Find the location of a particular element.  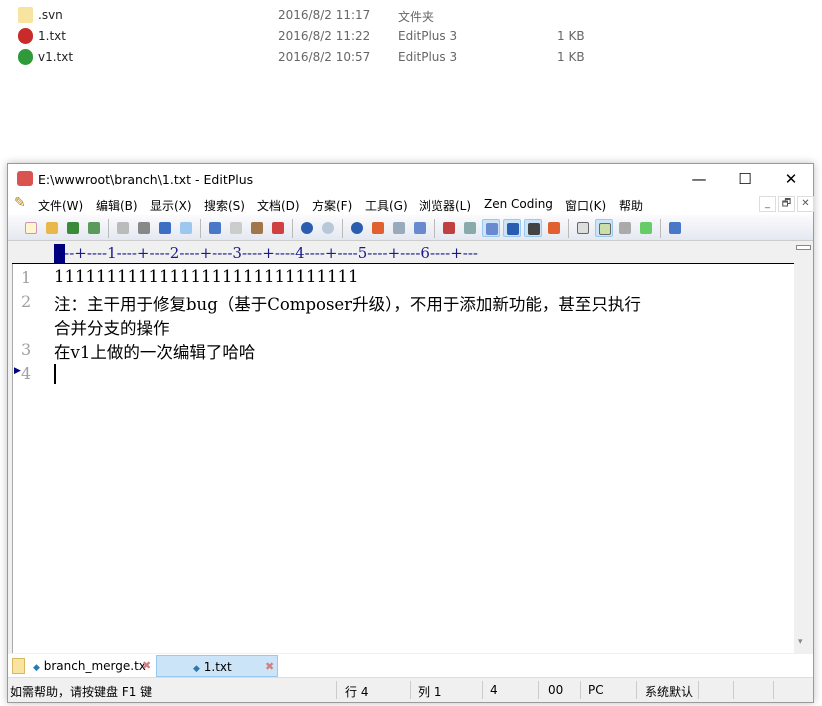

title-bar: E:\wwwroot\branch\1.txt - EditPlus — ☐ ✕ is located at coordinates (410, 179).